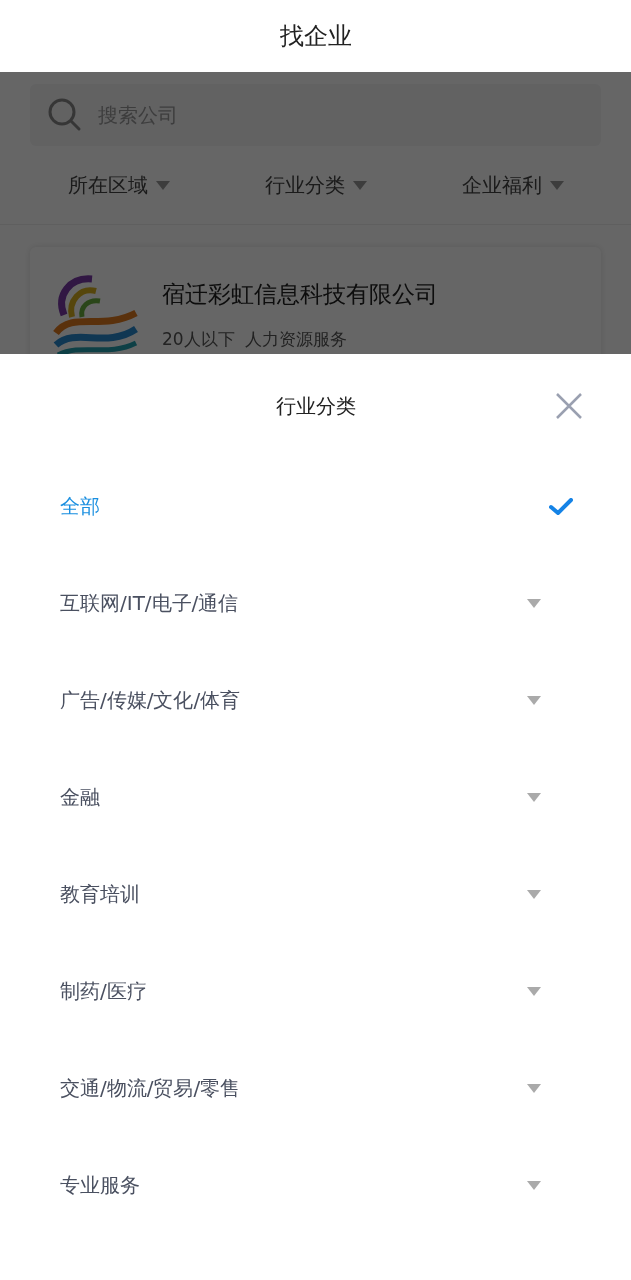 The height and width of the screenshot is (1280, 631). I want to click on category-option: 教育培训, so click(315, 894).